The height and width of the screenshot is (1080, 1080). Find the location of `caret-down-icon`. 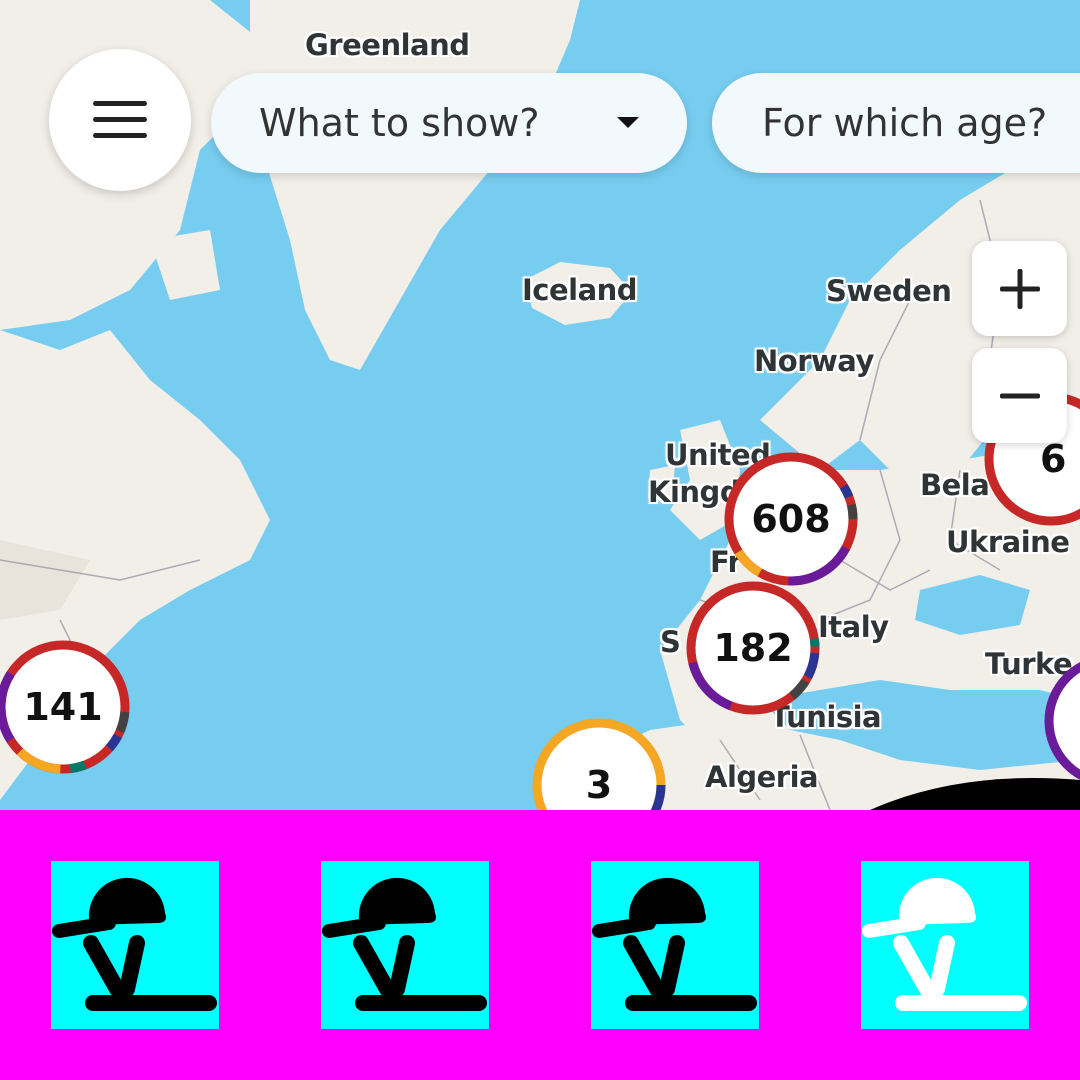

caret-down-icon is located at coordinates (628, 122).